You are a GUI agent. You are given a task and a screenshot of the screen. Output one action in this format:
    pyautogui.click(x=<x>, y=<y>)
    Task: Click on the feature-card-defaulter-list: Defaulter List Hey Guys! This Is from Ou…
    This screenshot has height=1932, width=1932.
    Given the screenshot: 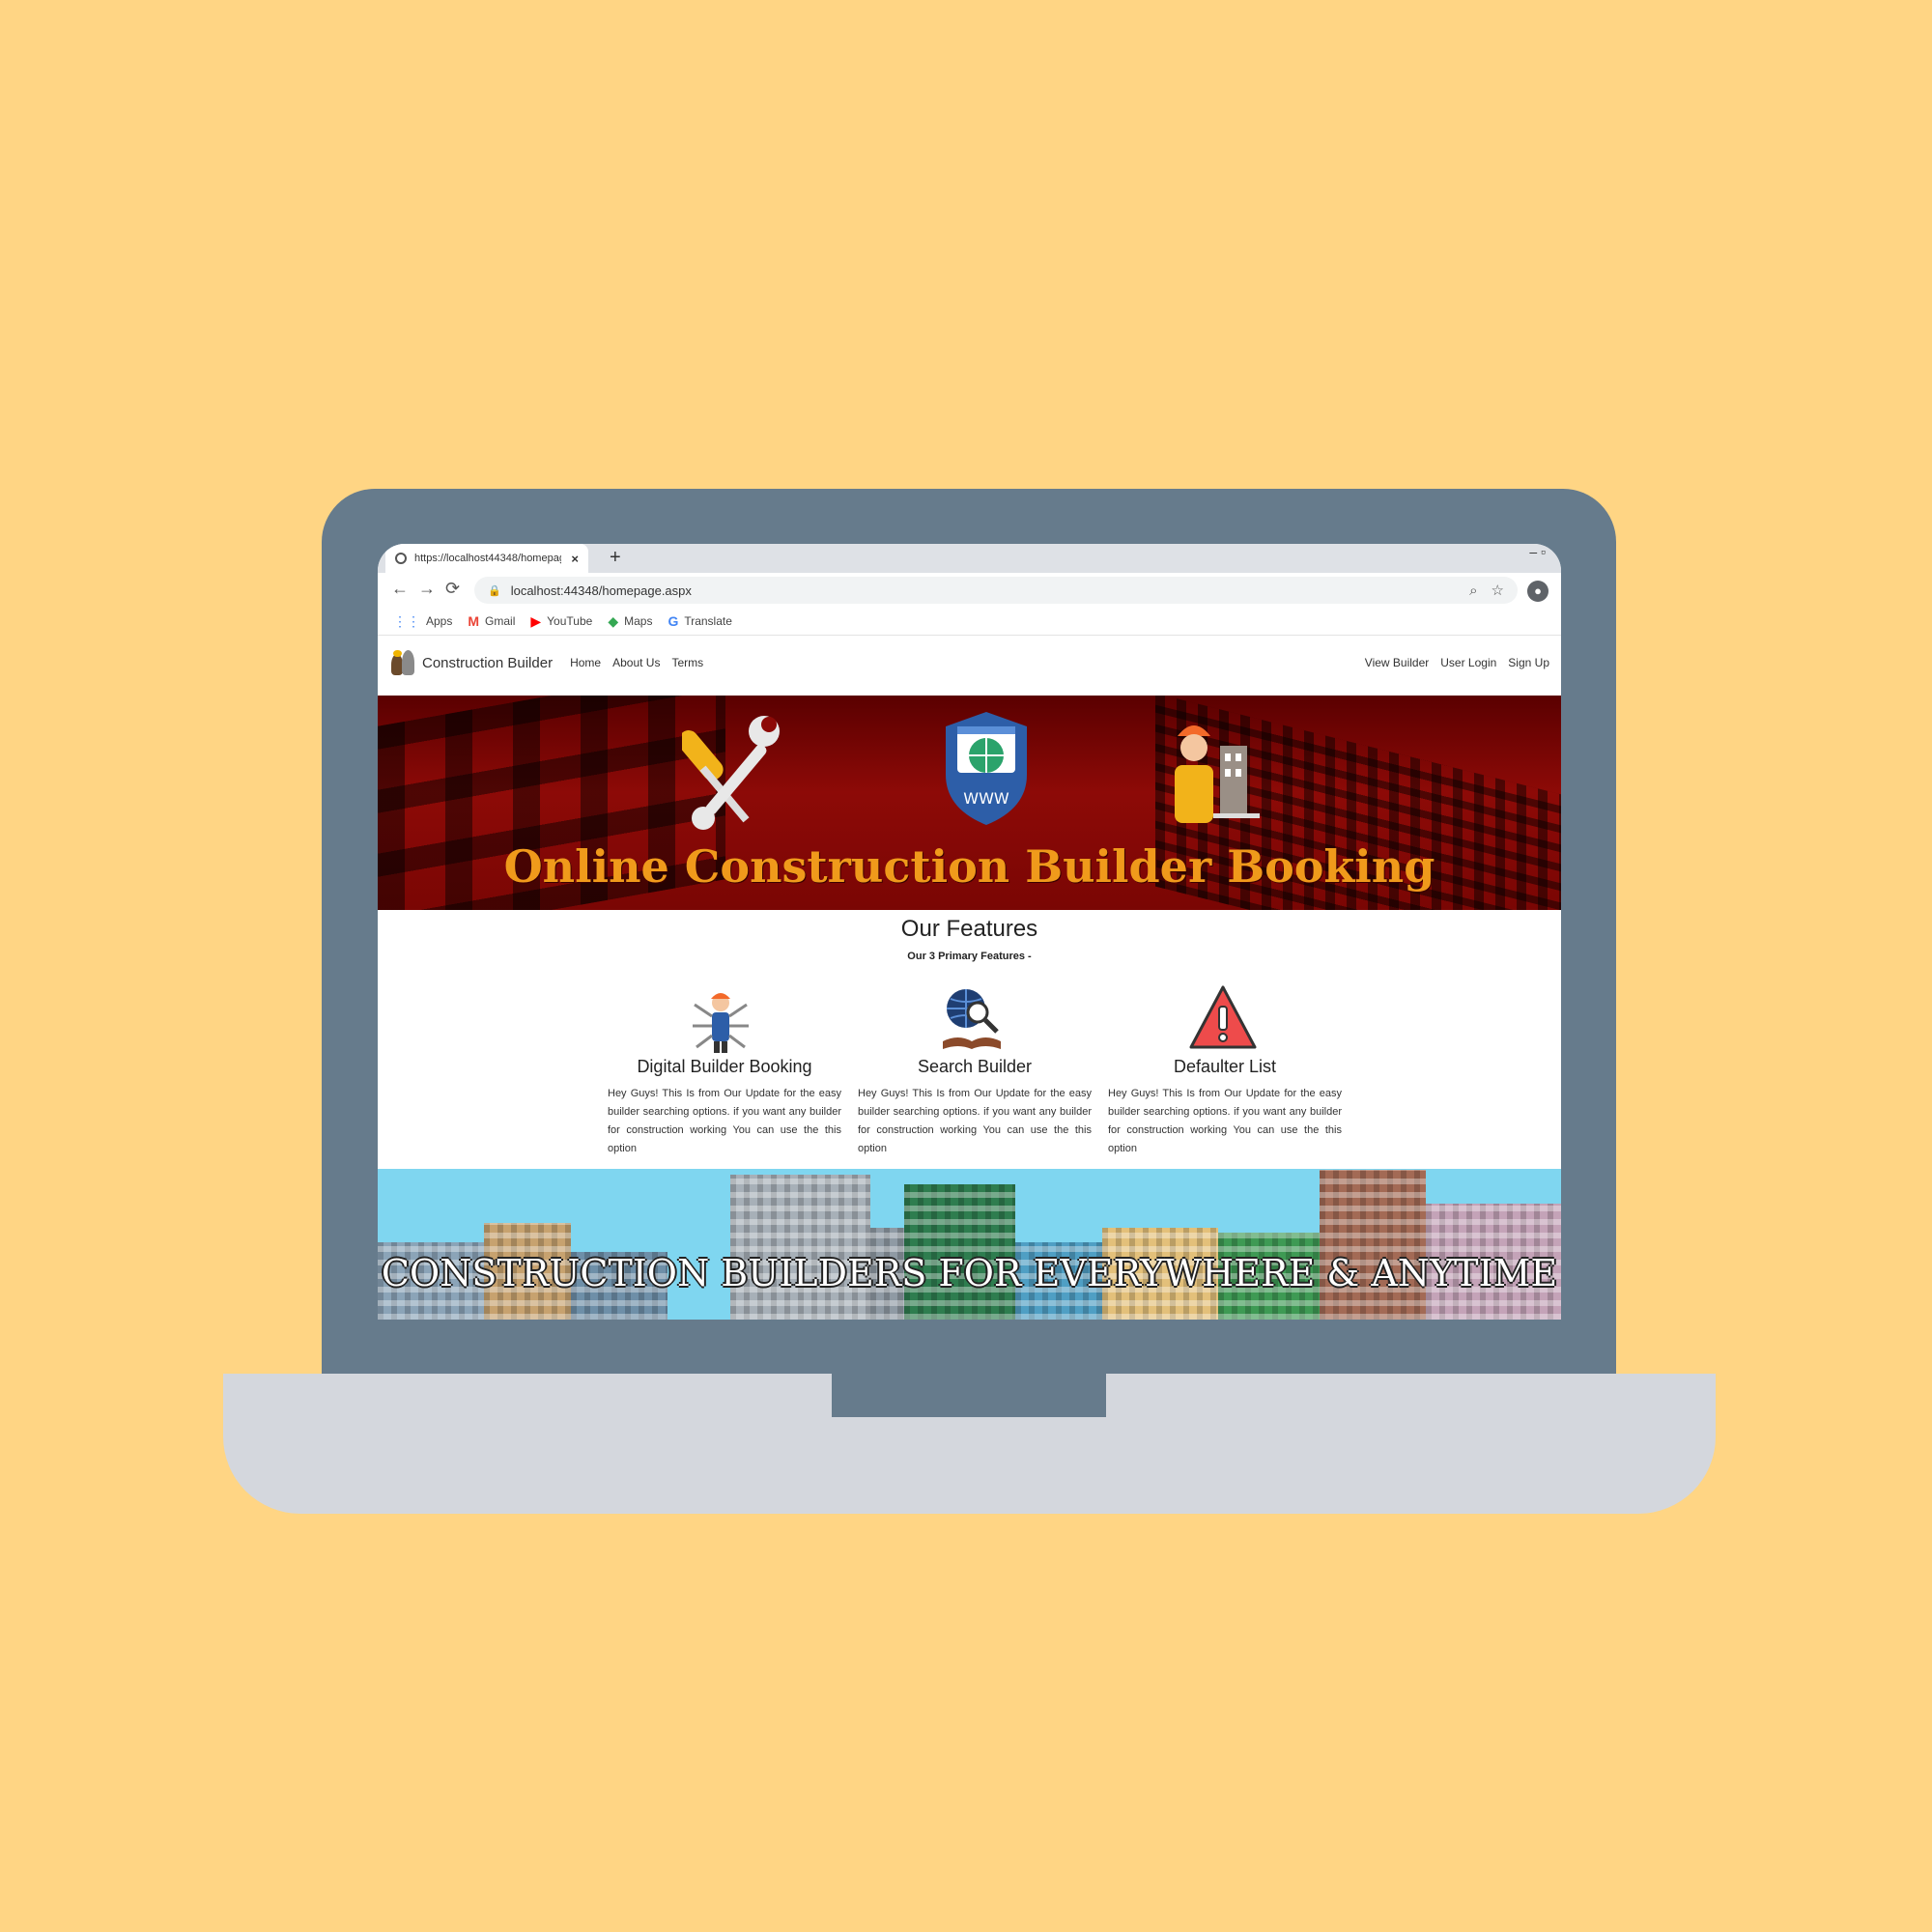 What is the action you would take?
    pyautogui.click(x=1225, y=1069)
    